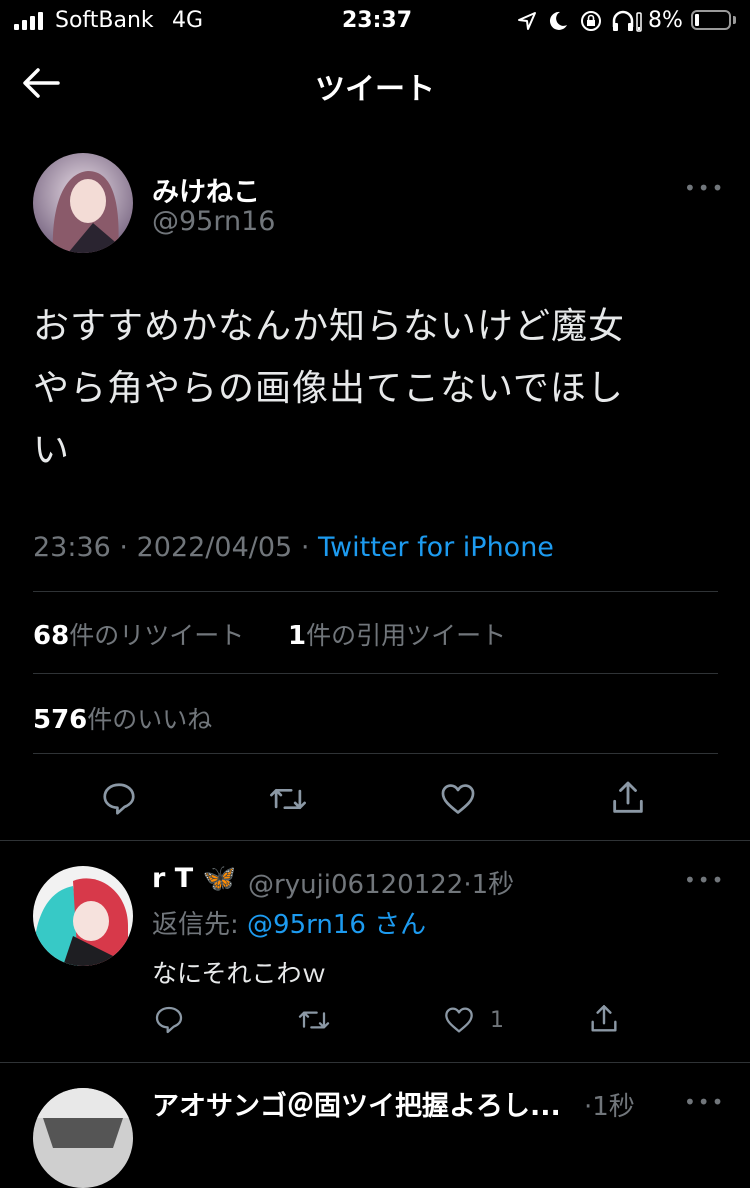  I want to click on reply-like-icon, so click(459, 1020).